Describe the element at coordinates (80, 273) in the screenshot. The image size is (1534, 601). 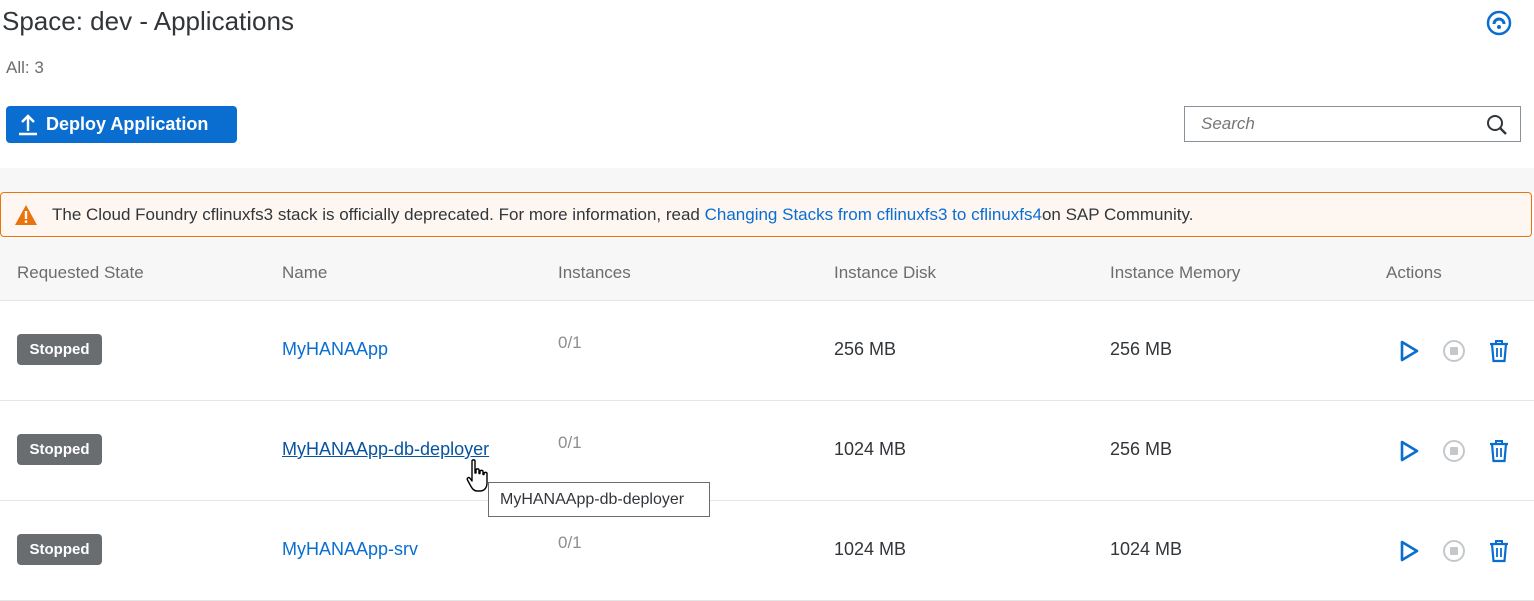
I see `column-header-requested-state: Requested State` at that location.